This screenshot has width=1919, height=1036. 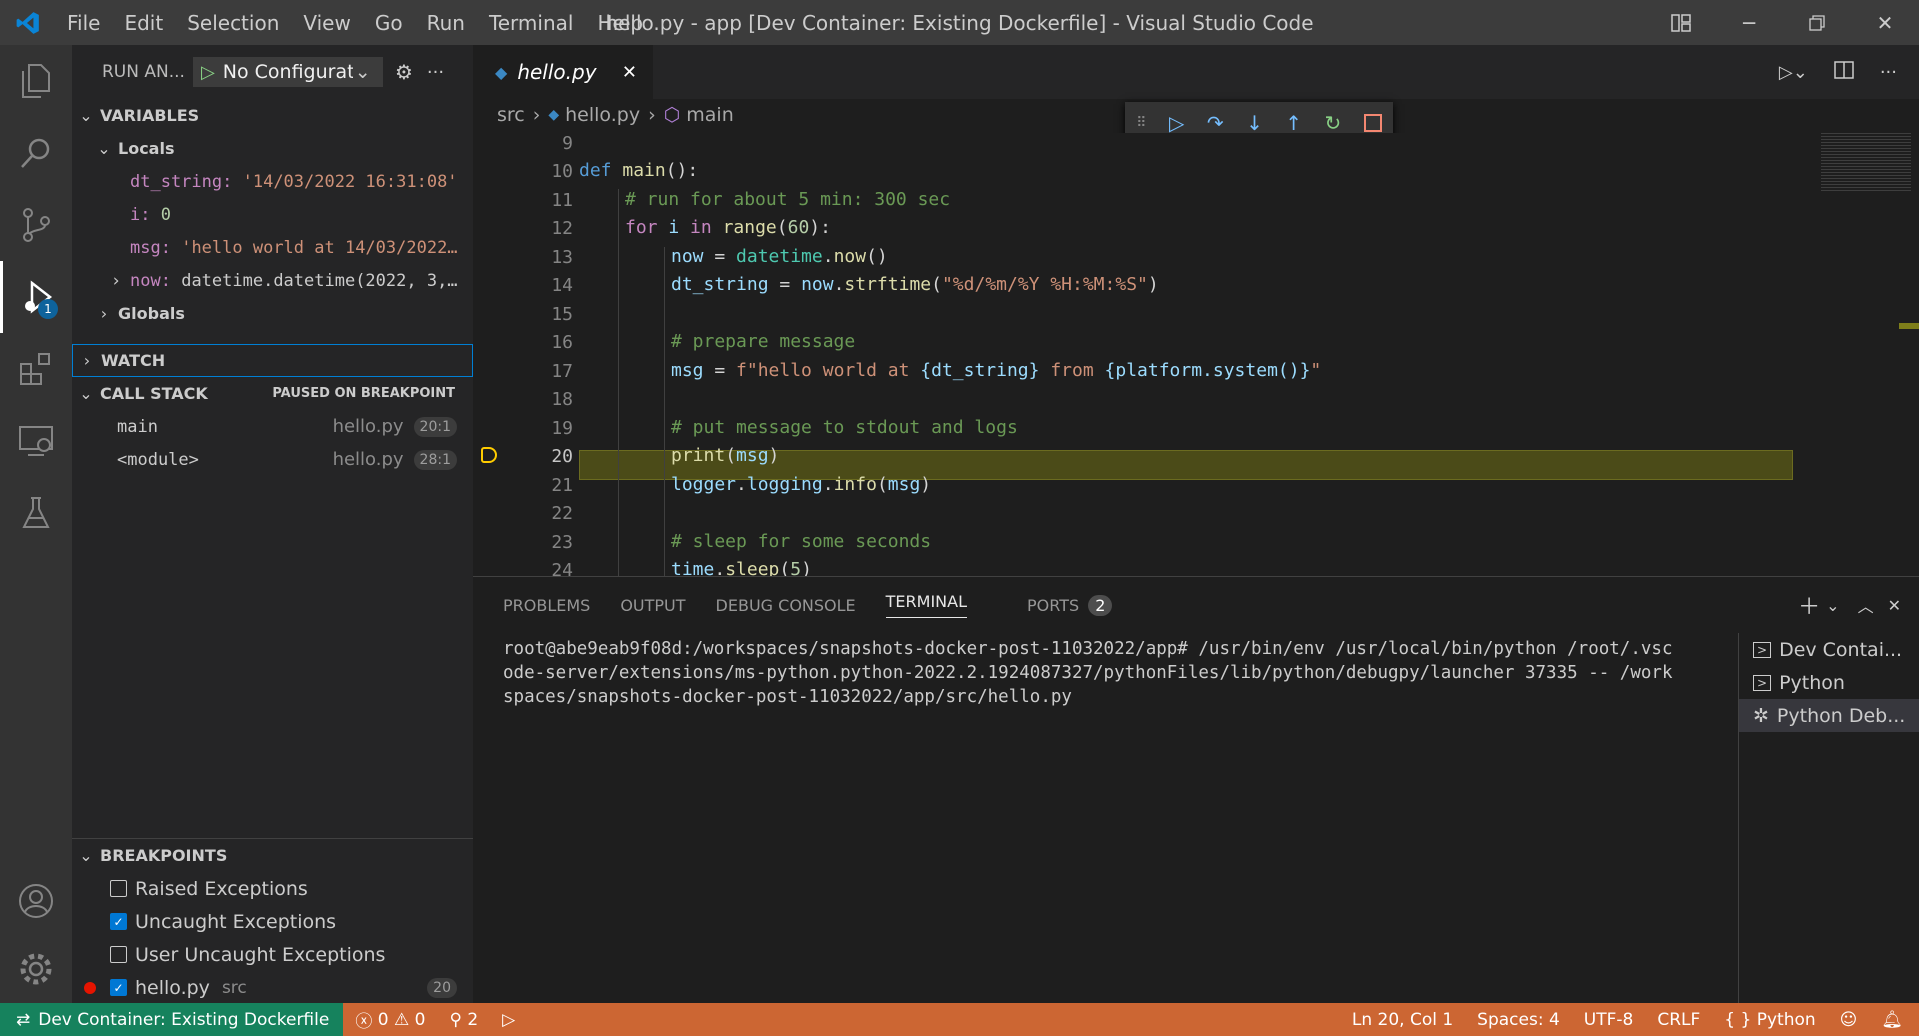 I want to click on callstack-frame: main hello.py 20:1, so click(x=272, y=426).